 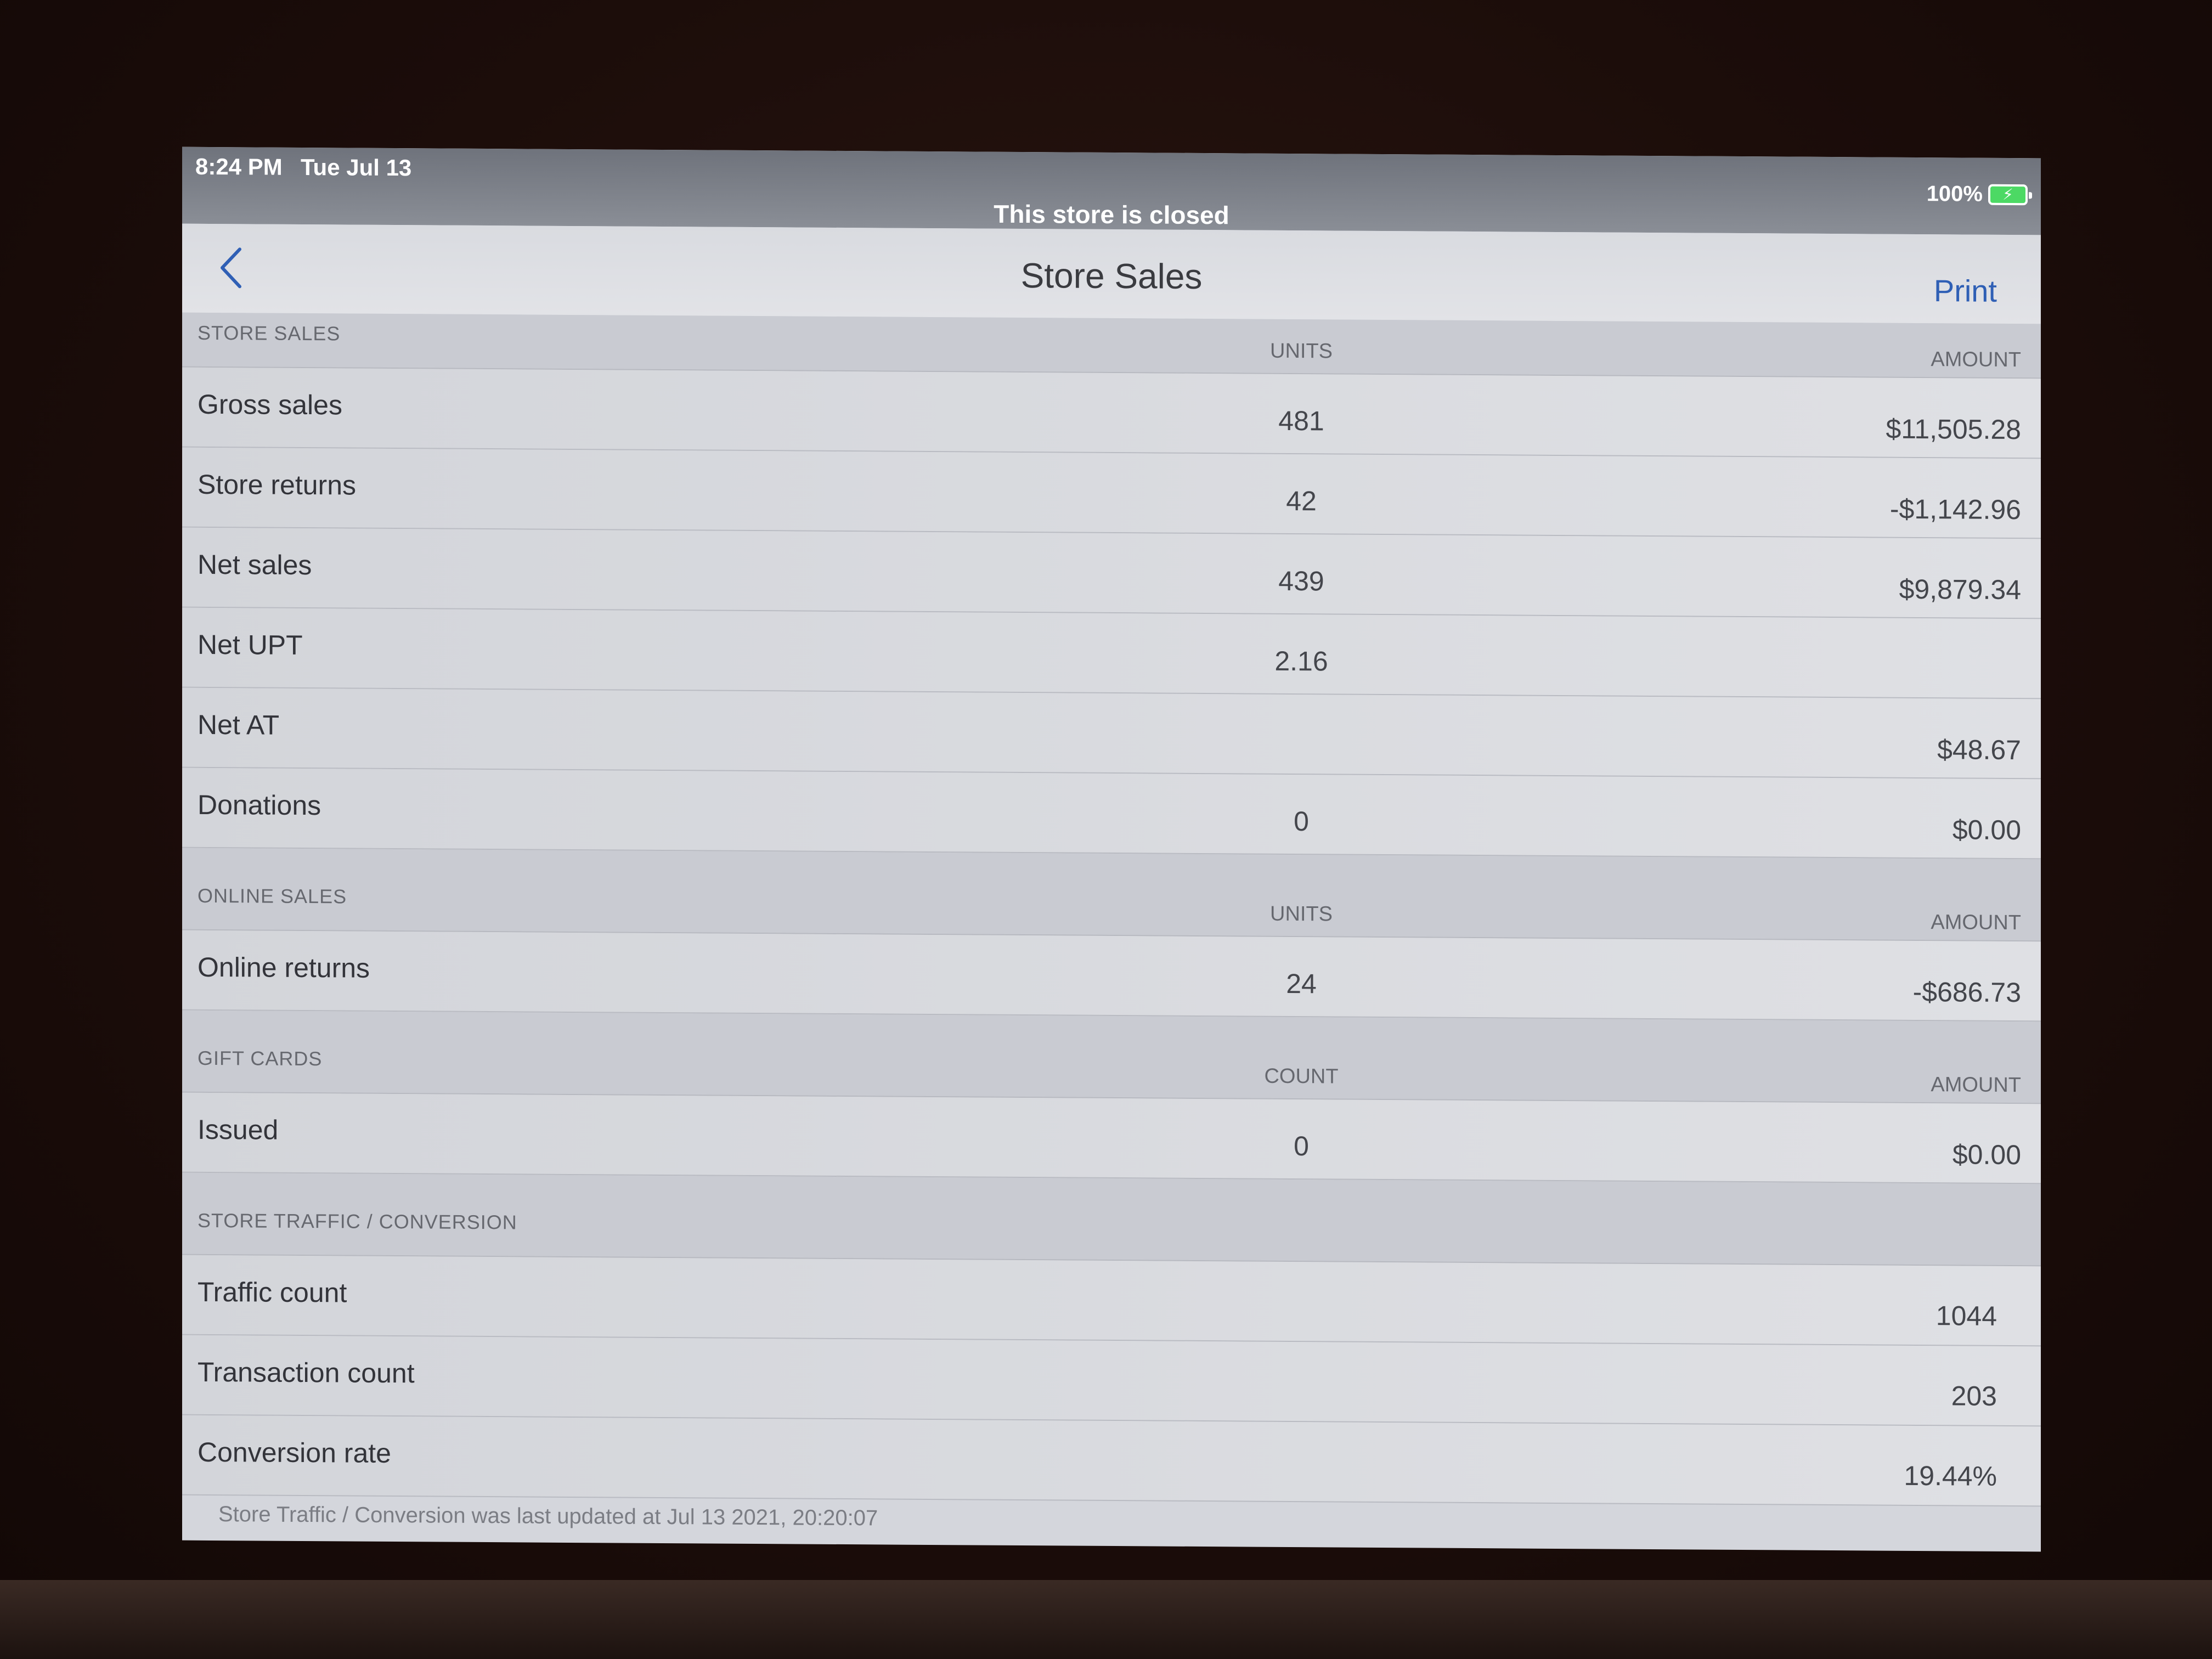 I want to click on status-date: Tue Jul 13, so click(x=356, y=167).